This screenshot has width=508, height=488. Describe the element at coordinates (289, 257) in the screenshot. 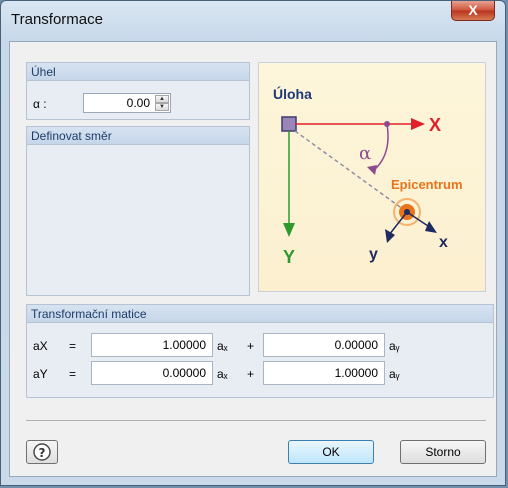

I see `y-axis-label: Y` at that location.